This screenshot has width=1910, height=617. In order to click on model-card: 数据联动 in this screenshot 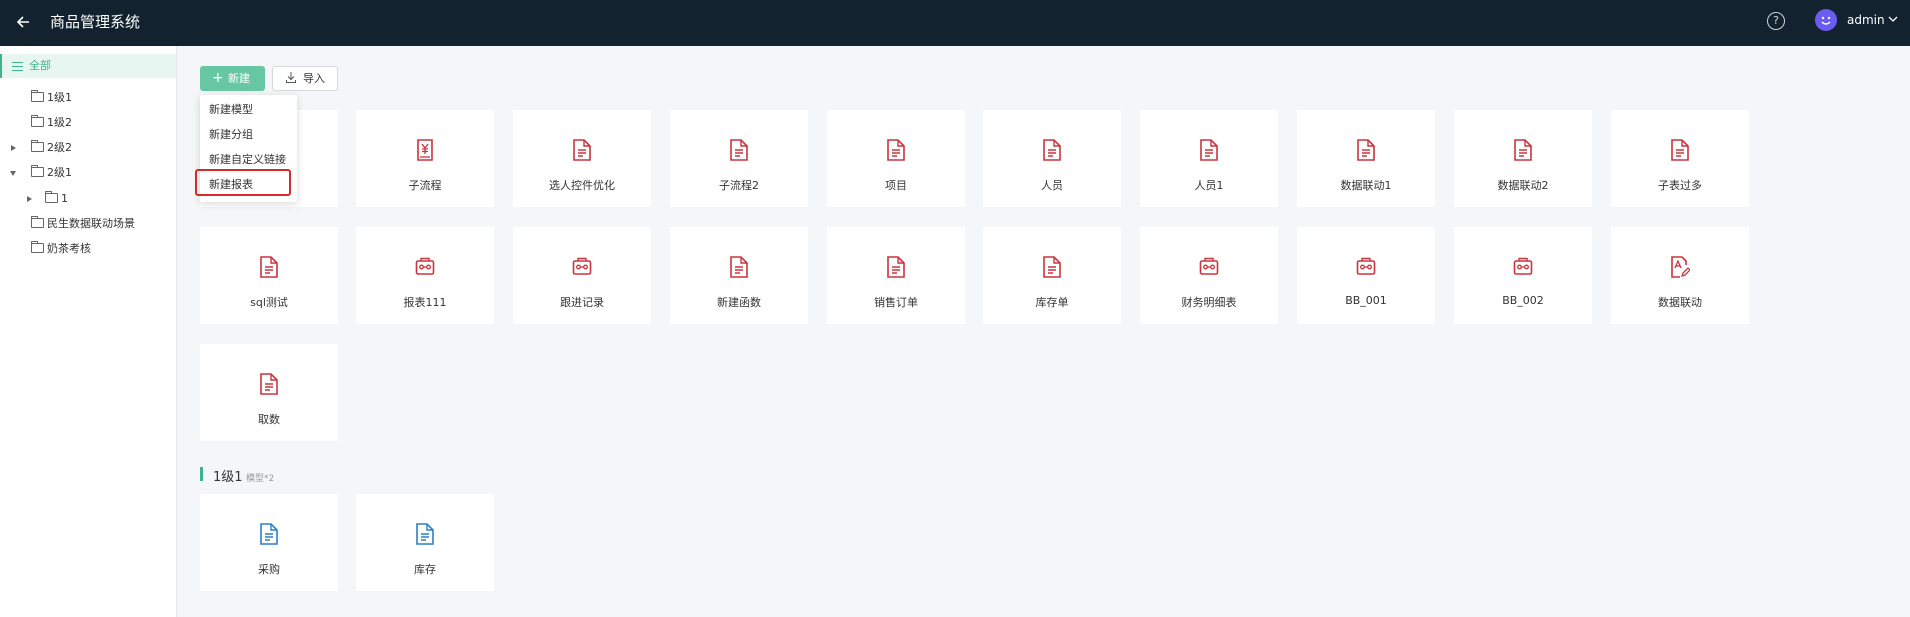, I will do `click(1680, 275)`.